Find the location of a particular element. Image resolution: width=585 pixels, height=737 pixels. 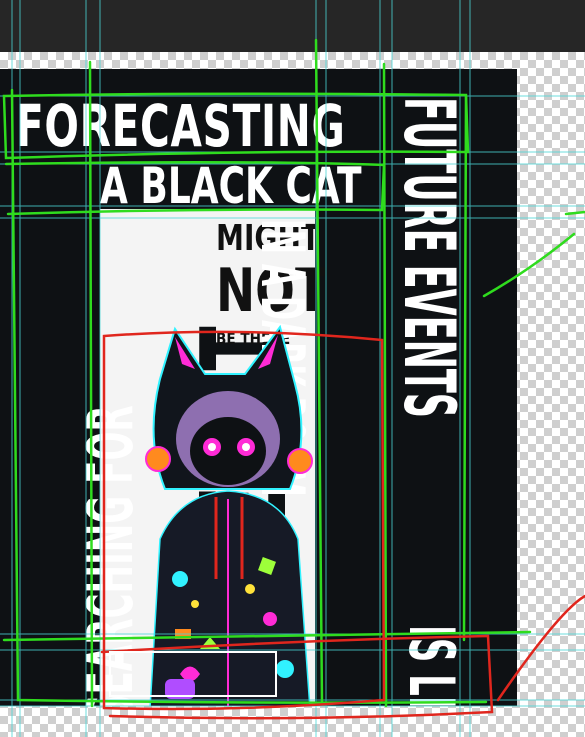

vertical-text-is-like: IS LIKE is located at coordinates (431, 665).